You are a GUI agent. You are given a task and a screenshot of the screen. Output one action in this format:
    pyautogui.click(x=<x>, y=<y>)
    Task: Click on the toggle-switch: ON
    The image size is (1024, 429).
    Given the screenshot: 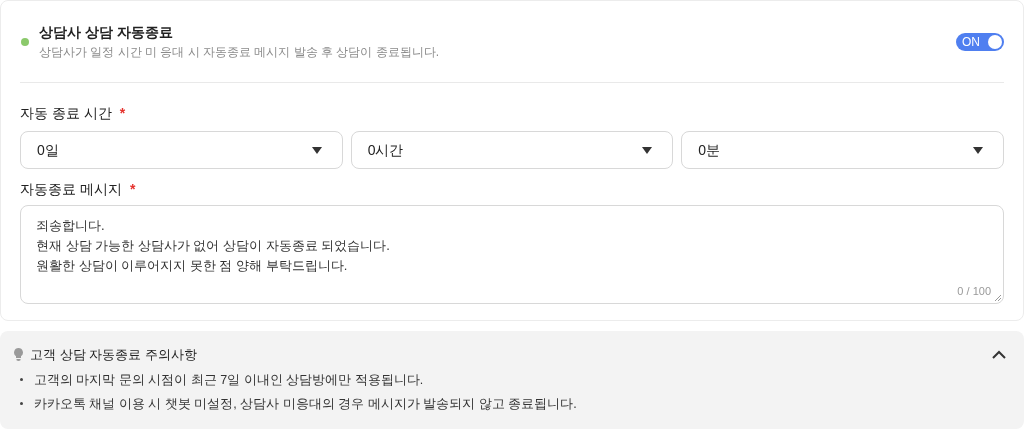 What is the action you would take?
    pyautogui.click(x=980, y=41)
    